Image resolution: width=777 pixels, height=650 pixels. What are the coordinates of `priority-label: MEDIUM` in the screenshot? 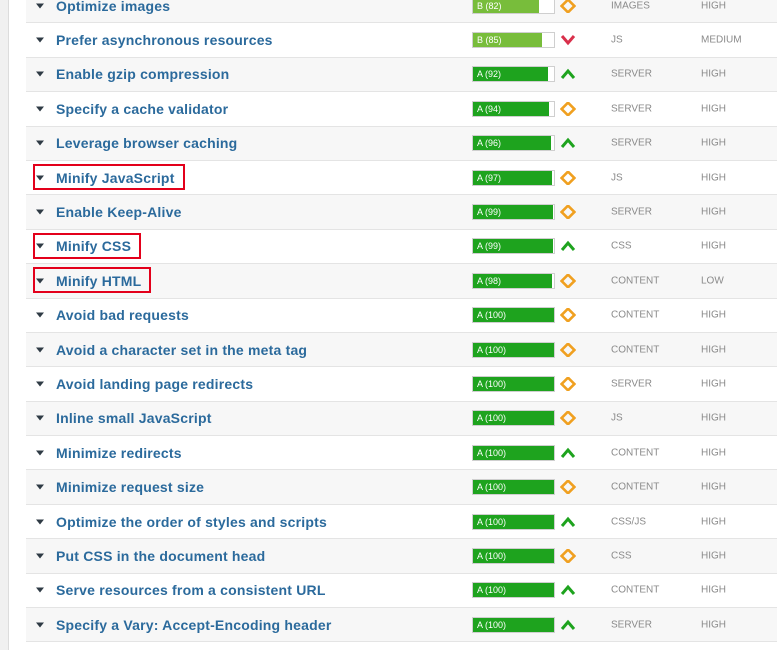 It's located at (721, 40).